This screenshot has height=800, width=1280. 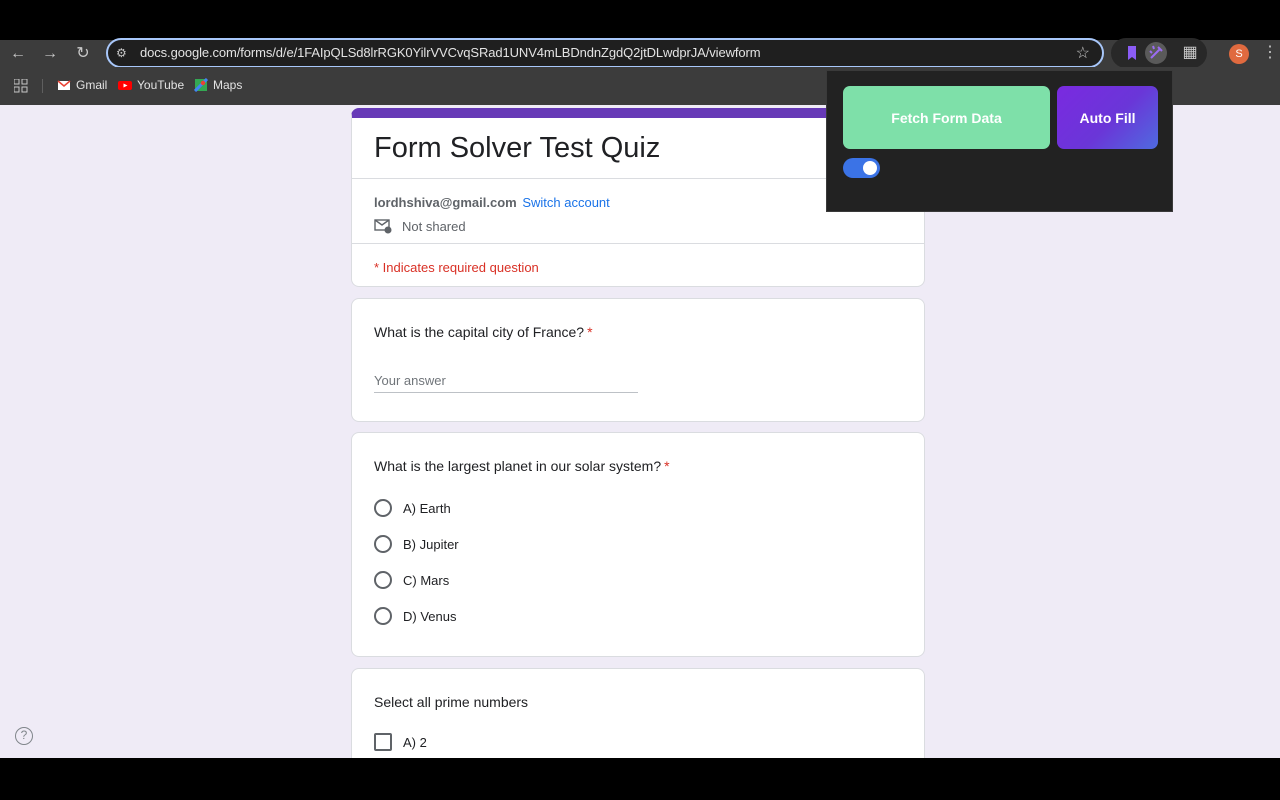 I want to click on maps-icon, so click(x=201, y=85).